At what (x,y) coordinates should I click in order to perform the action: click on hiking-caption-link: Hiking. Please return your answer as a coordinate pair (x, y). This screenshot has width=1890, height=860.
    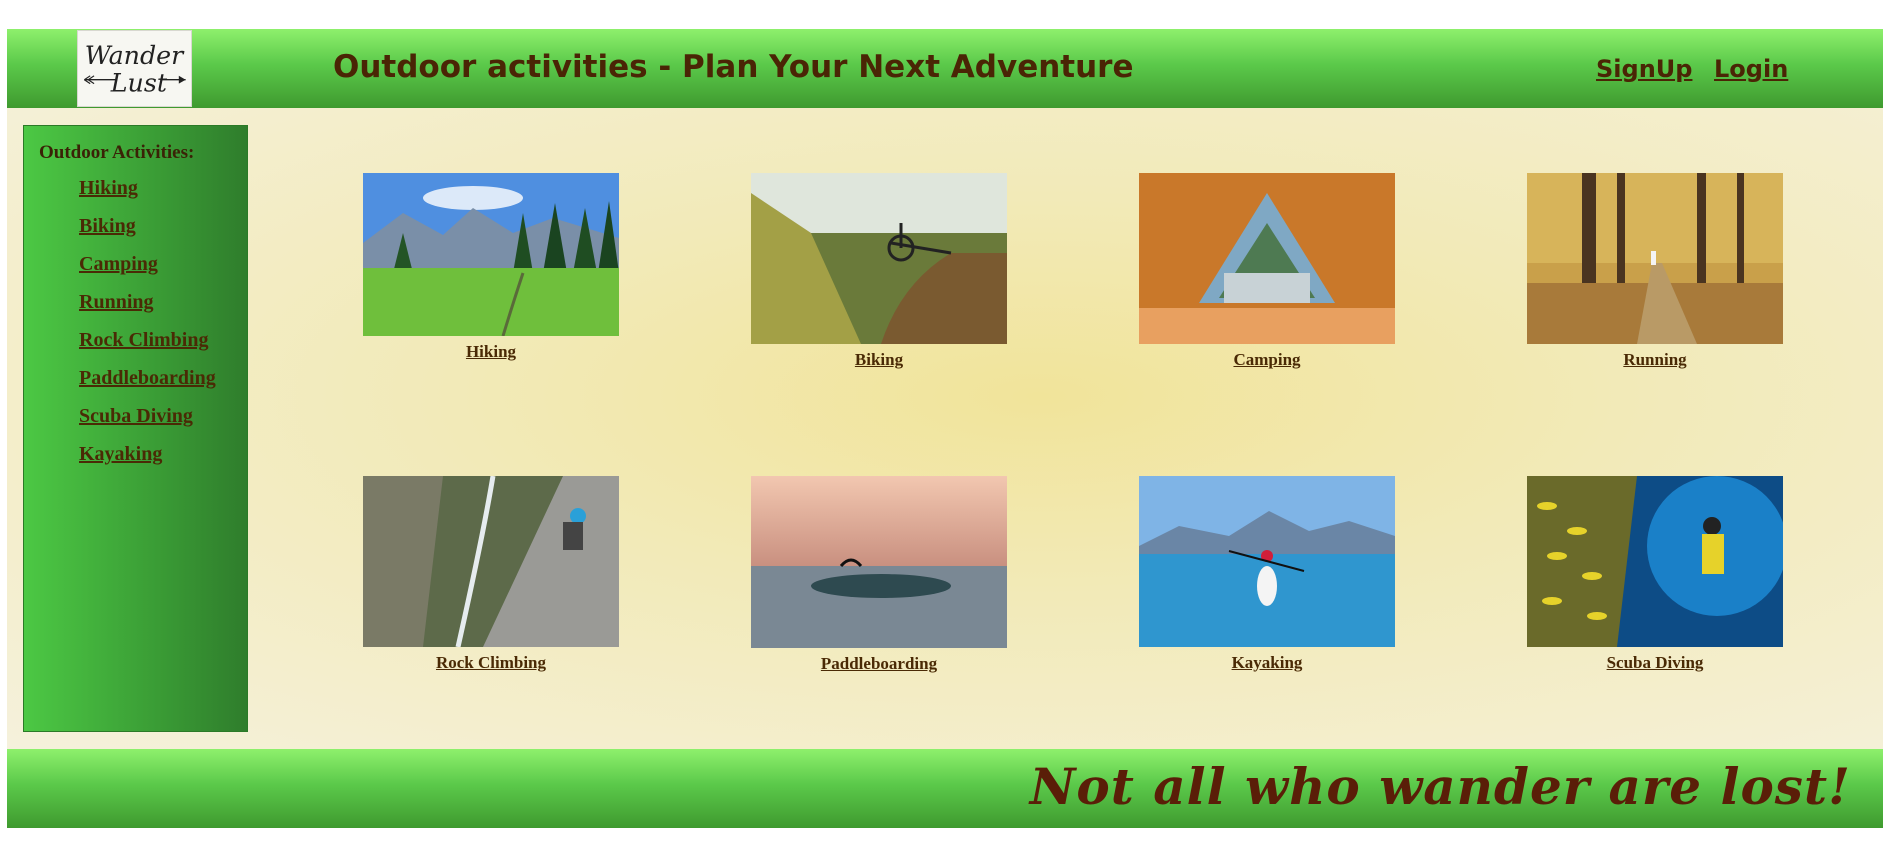
    Looking at the image, I should click on (491, 352).